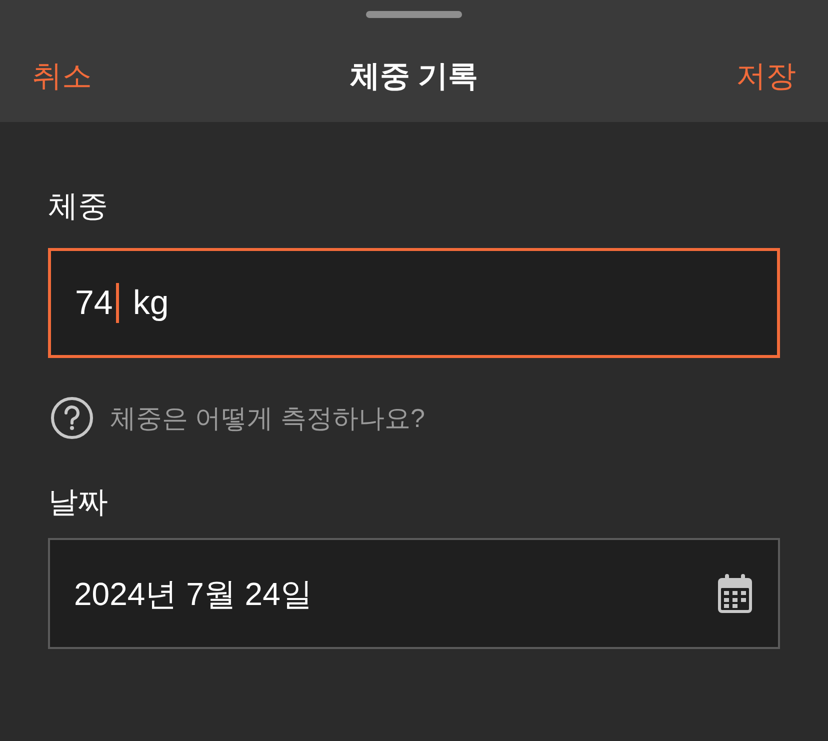 The height and width of the screenshot is (741, 828). What do you see at coordinates (267, 418) in the screenshot?
I see `help-link: 체중은 어떻게 측정하나요?` at bounding box center [267, 418].